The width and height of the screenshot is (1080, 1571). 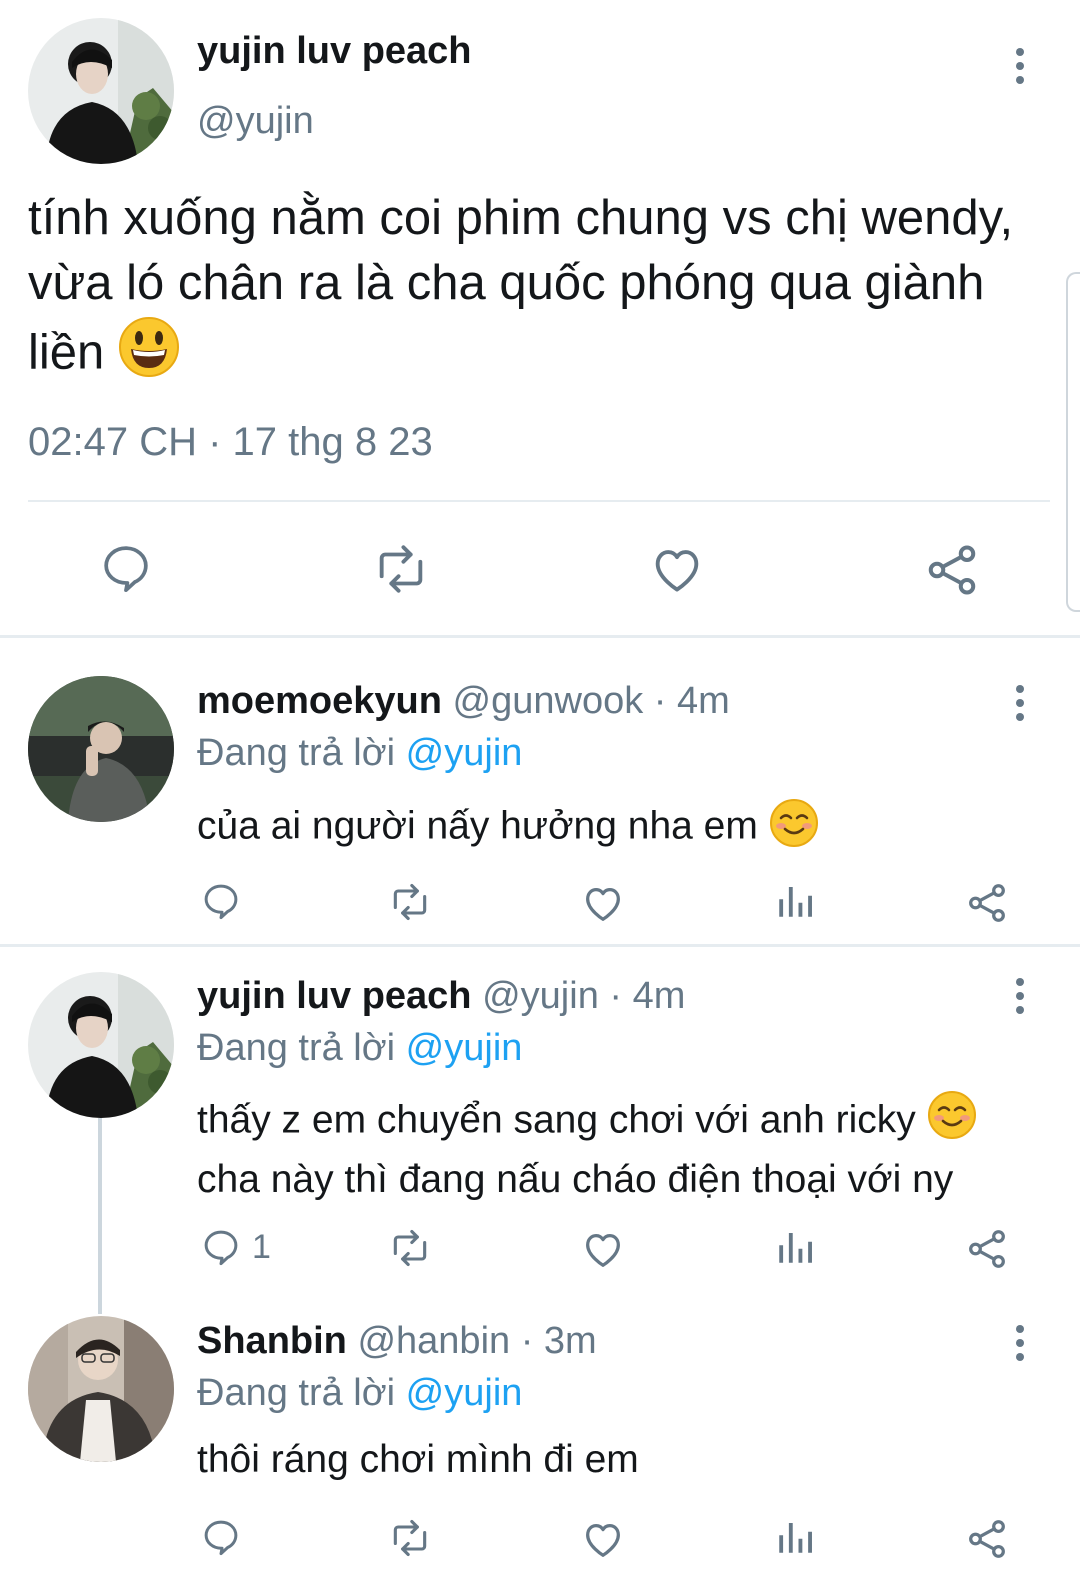 I want to click on reply-count: 1, so click(x=261, y=1246).